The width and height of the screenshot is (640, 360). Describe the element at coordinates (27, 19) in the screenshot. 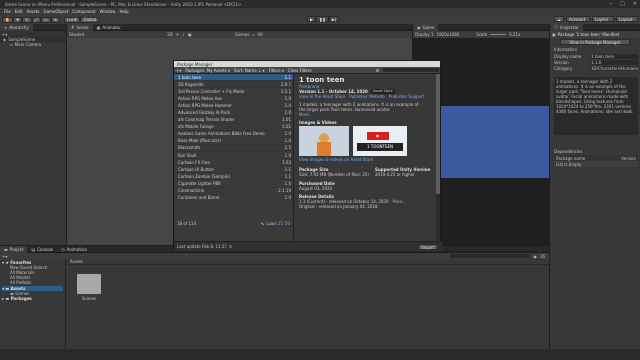

I see `rotate-tool-button: ↻` at that location.